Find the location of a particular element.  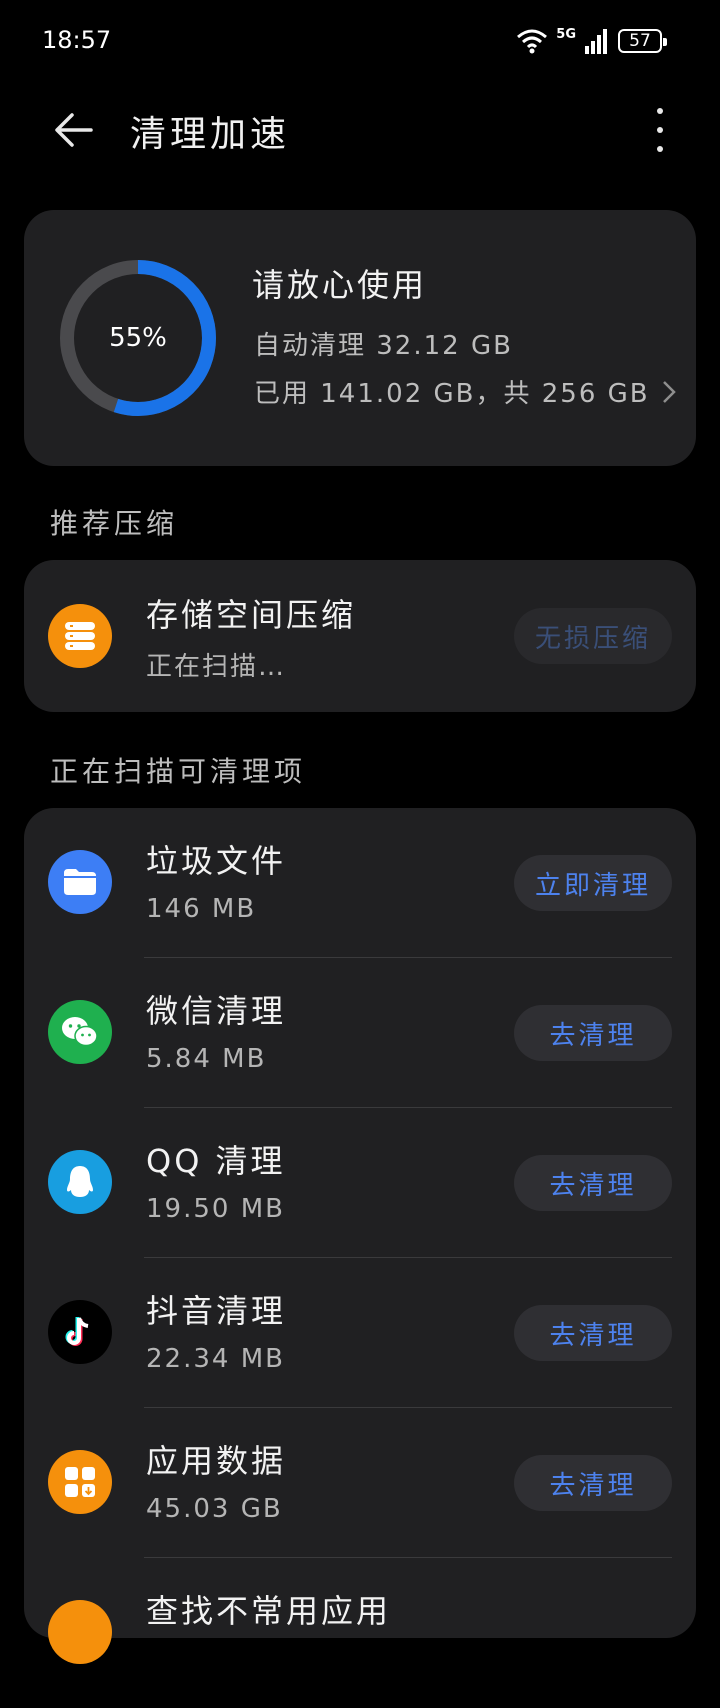

battery-icon: 57 is located at coordinates (642, 41).